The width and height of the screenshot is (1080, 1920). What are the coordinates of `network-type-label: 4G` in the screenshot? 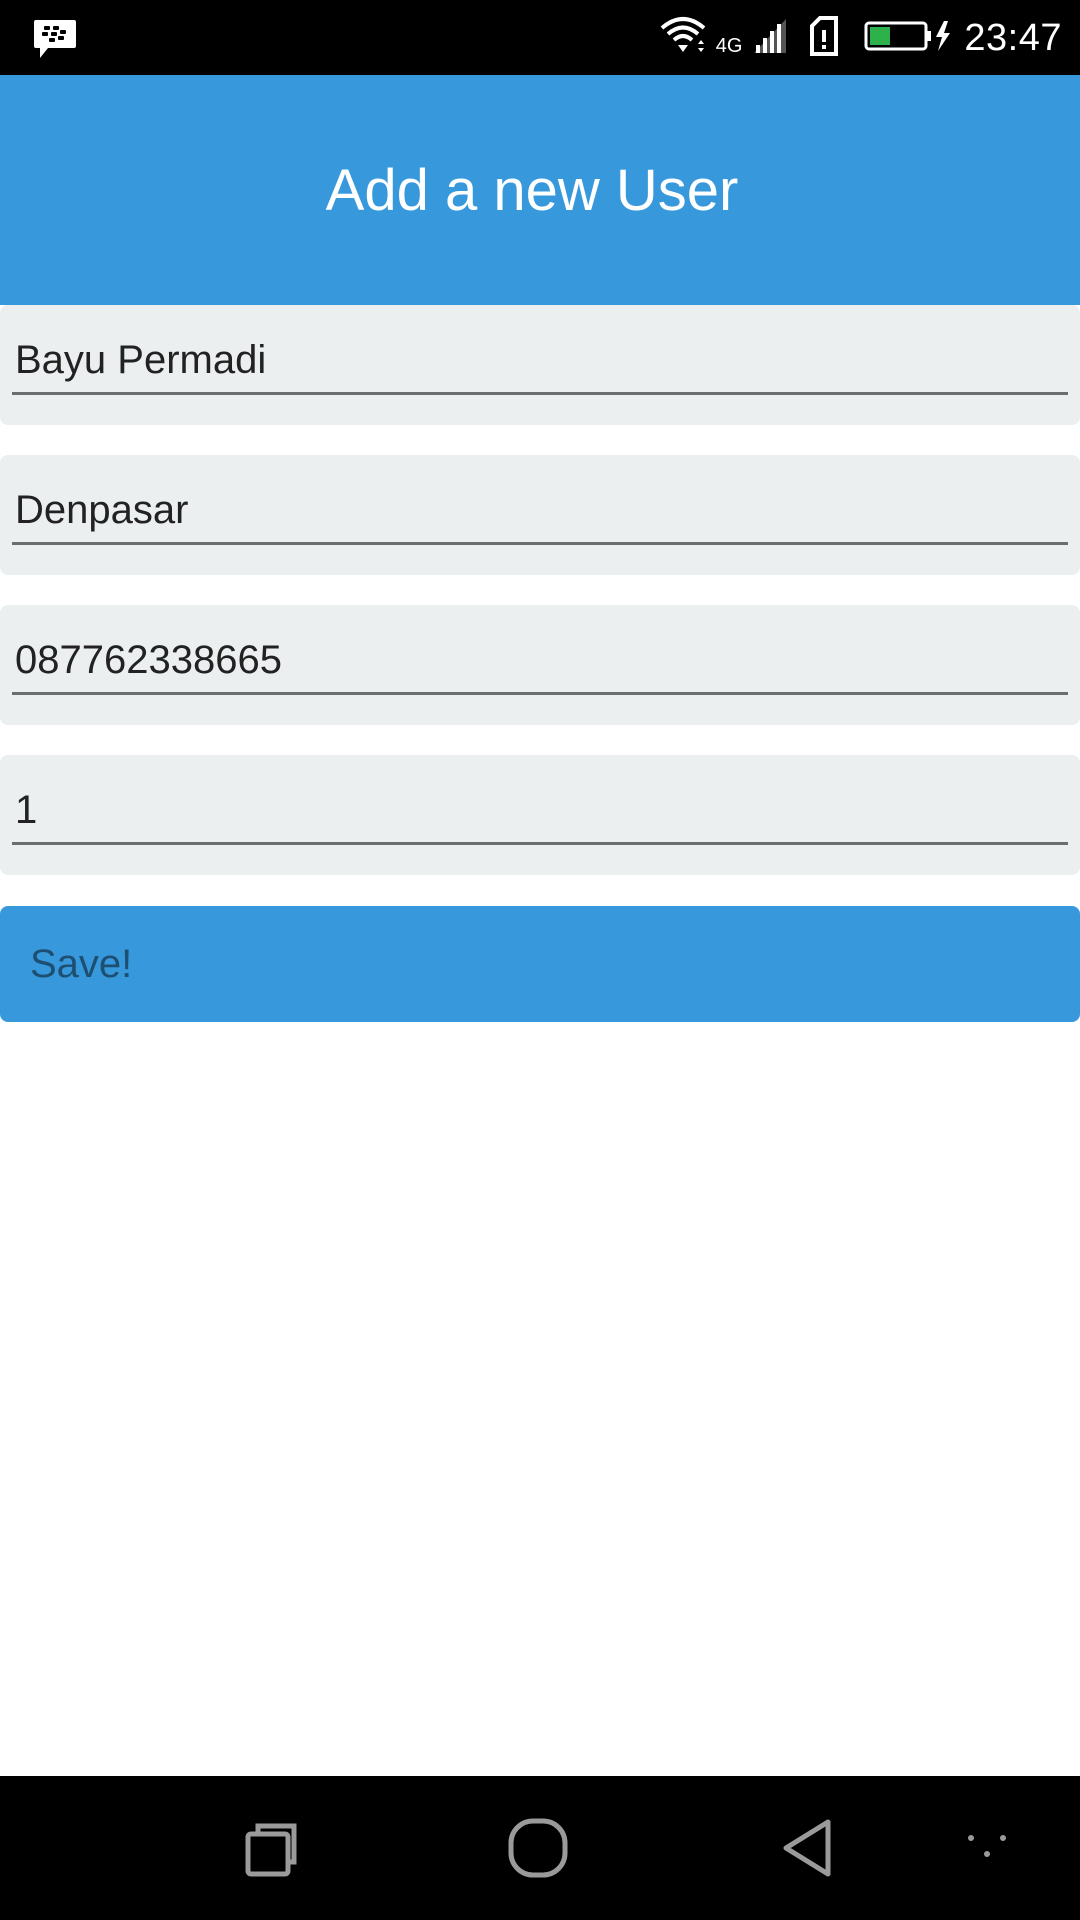 It's located at (729, 46).